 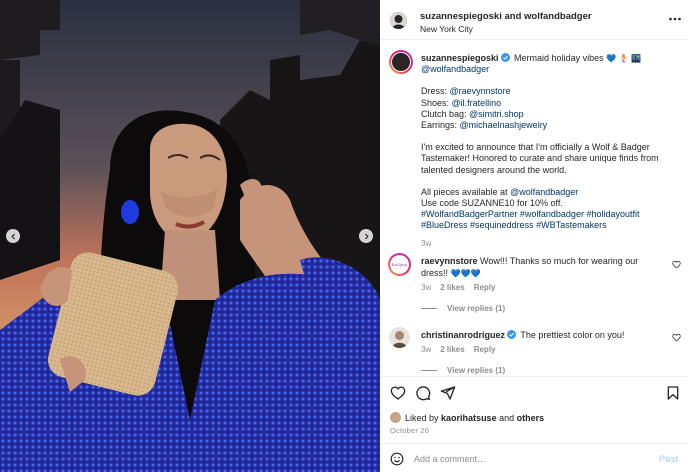 I want to click on previous-photo-button, so click(x=13, y=236).